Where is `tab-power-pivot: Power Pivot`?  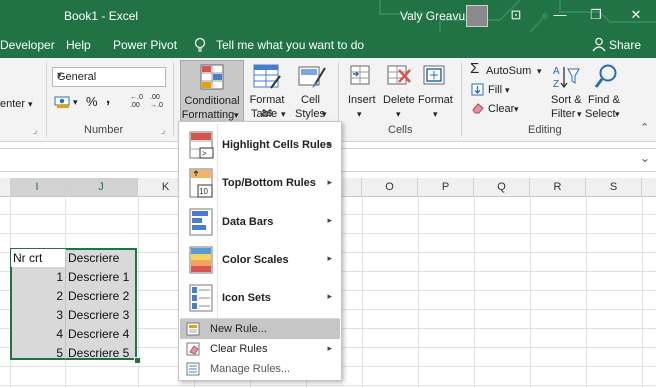 tab-power-pivot: Power Pivot is located at coordinates (145, 45).